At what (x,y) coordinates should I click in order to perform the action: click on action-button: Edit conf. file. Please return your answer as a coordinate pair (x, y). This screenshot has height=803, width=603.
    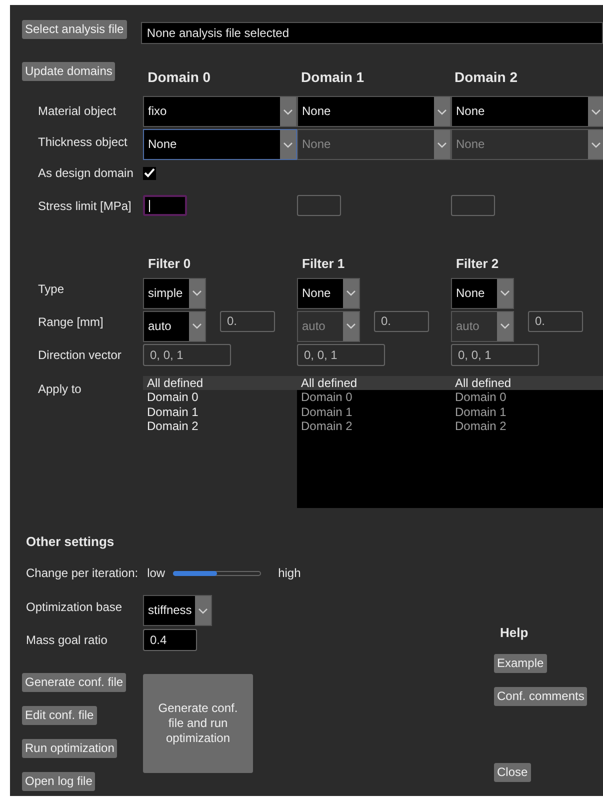
    Looking at the image, I should click on (59, 715).